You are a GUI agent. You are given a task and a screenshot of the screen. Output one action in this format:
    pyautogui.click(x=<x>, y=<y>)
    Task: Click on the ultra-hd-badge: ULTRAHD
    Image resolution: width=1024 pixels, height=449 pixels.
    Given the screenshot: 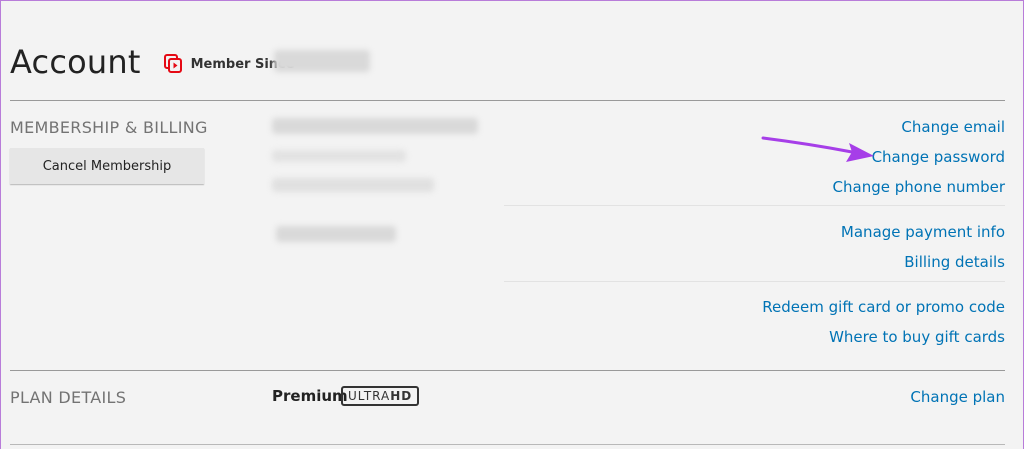 What is the action you would take?
    pyautogui.click(x=380, y=396)
    